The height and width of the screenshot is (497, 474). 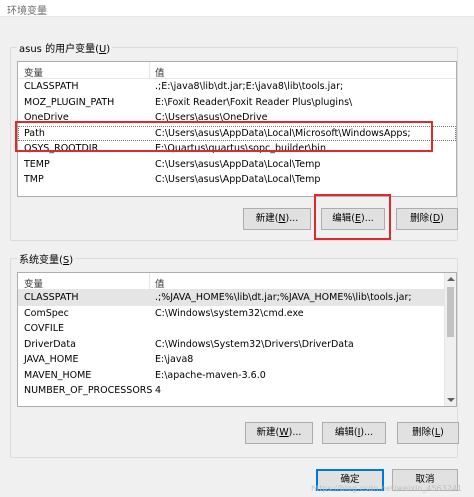 I want to click on scroll-up-icon, so click(x=451, y=279).